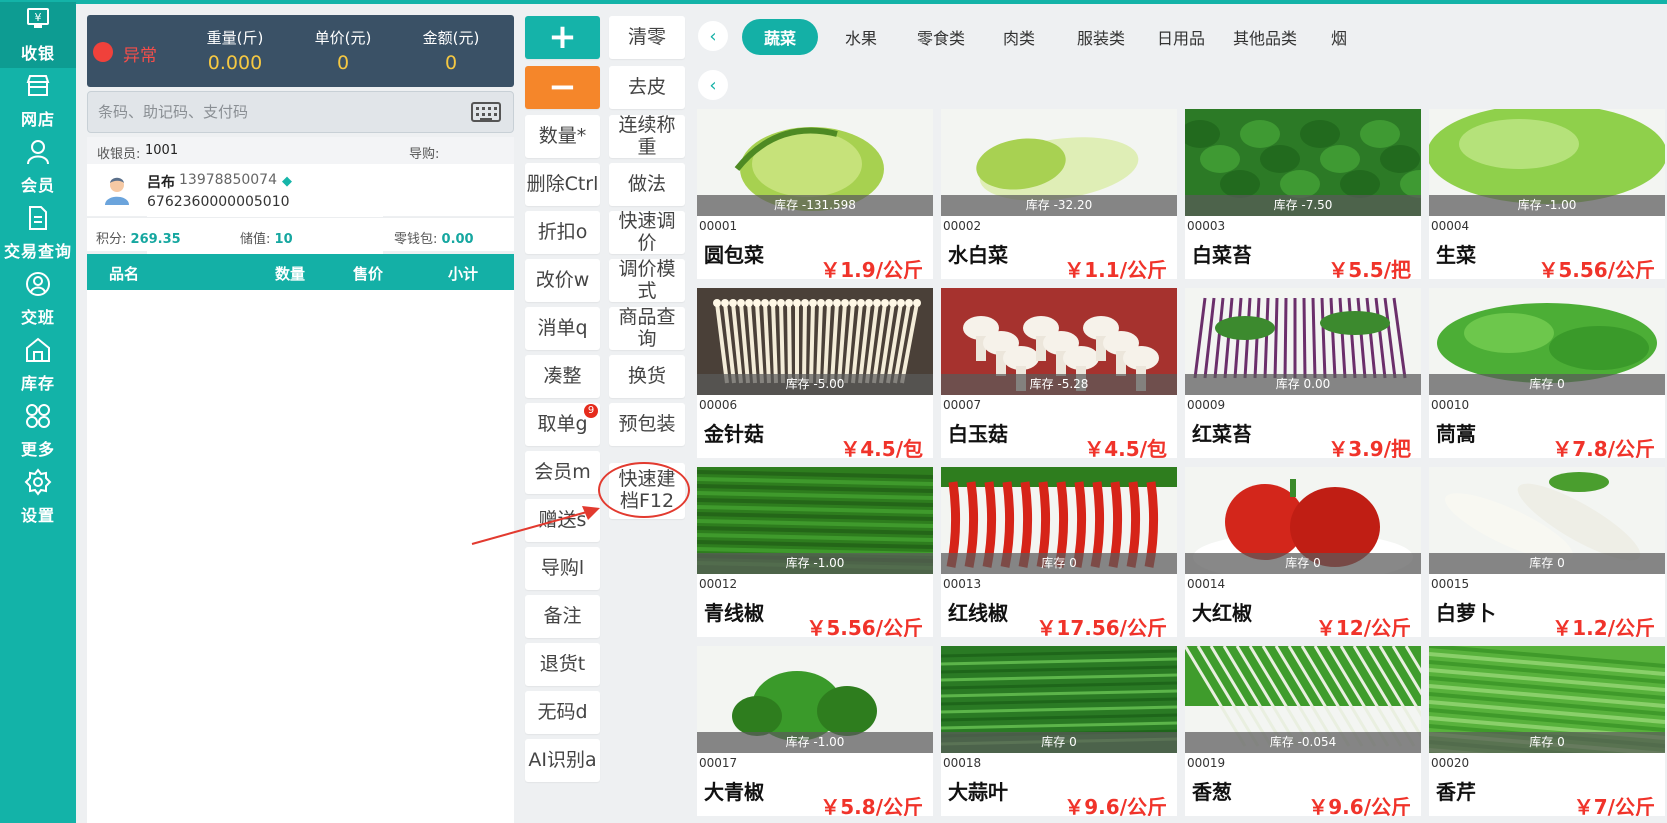 The height and width of the screenshot is (823, 1667). What do you see at coordinates (871, 268) in the screenshot?
I see `product-price: ￥1.9/公斤` at bounding box center [871, 268].